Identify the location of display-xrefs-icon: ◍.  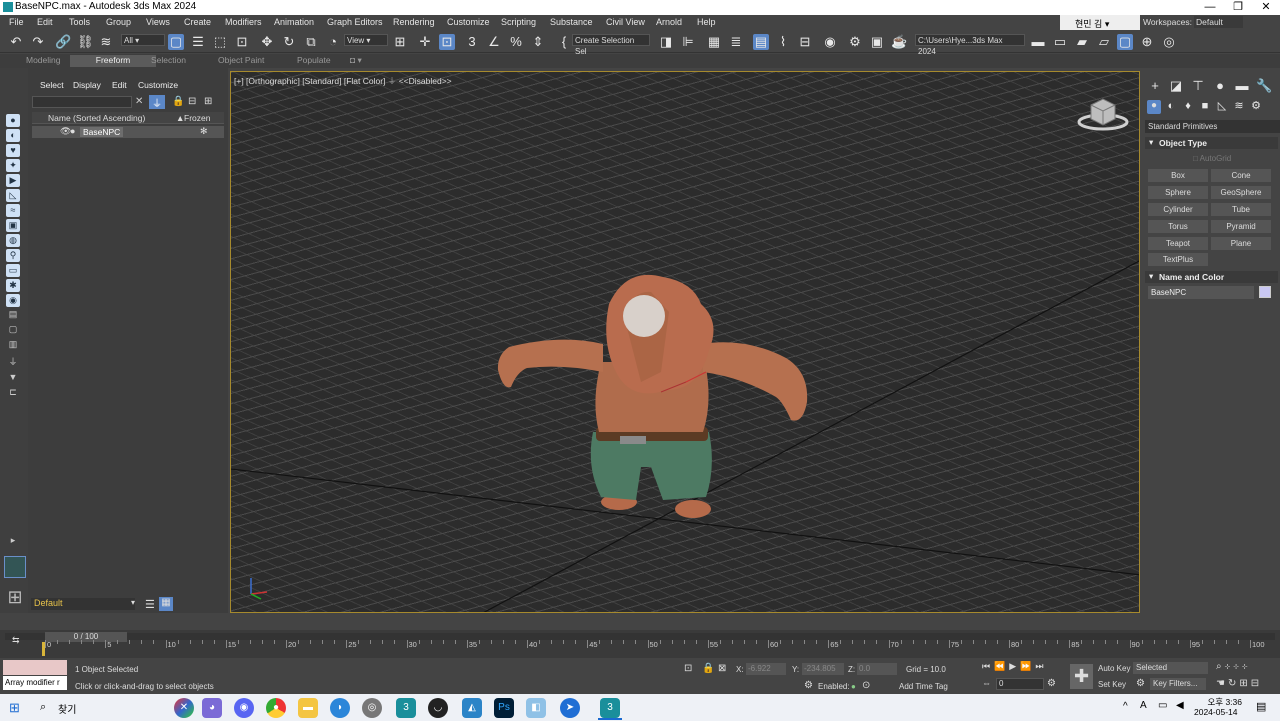
(13, 240).